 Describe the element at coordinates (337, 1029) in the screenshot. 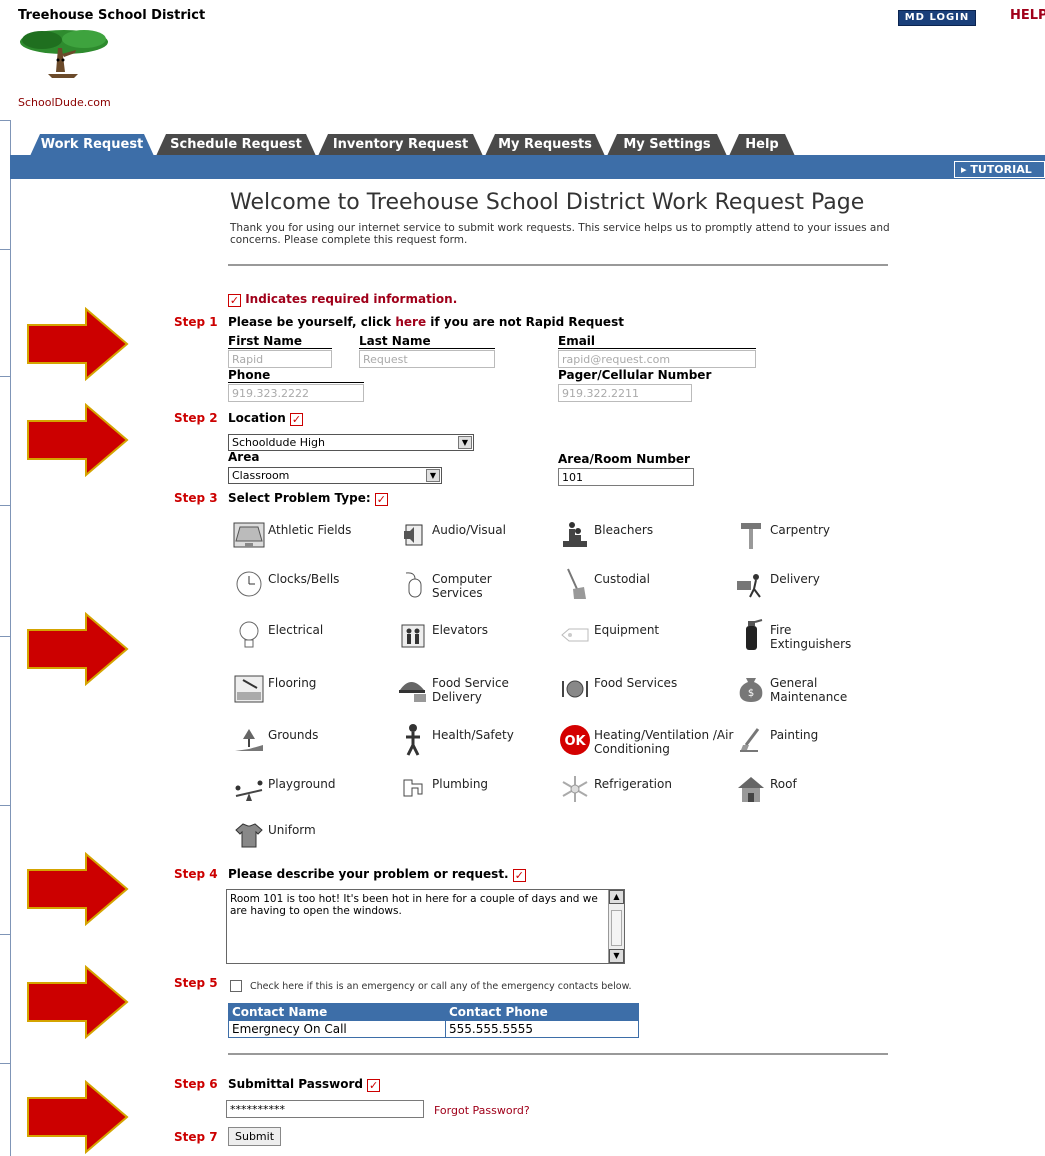

I see `contact-name-cell: Emergnecy On Call` at that location.